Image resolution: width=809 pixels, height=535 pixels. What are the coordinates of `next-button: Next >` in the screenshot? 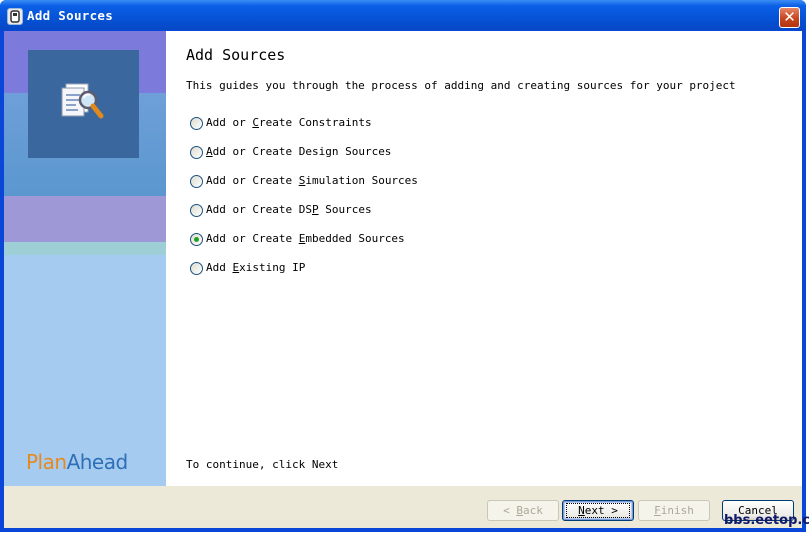 It's located at (598, 510).